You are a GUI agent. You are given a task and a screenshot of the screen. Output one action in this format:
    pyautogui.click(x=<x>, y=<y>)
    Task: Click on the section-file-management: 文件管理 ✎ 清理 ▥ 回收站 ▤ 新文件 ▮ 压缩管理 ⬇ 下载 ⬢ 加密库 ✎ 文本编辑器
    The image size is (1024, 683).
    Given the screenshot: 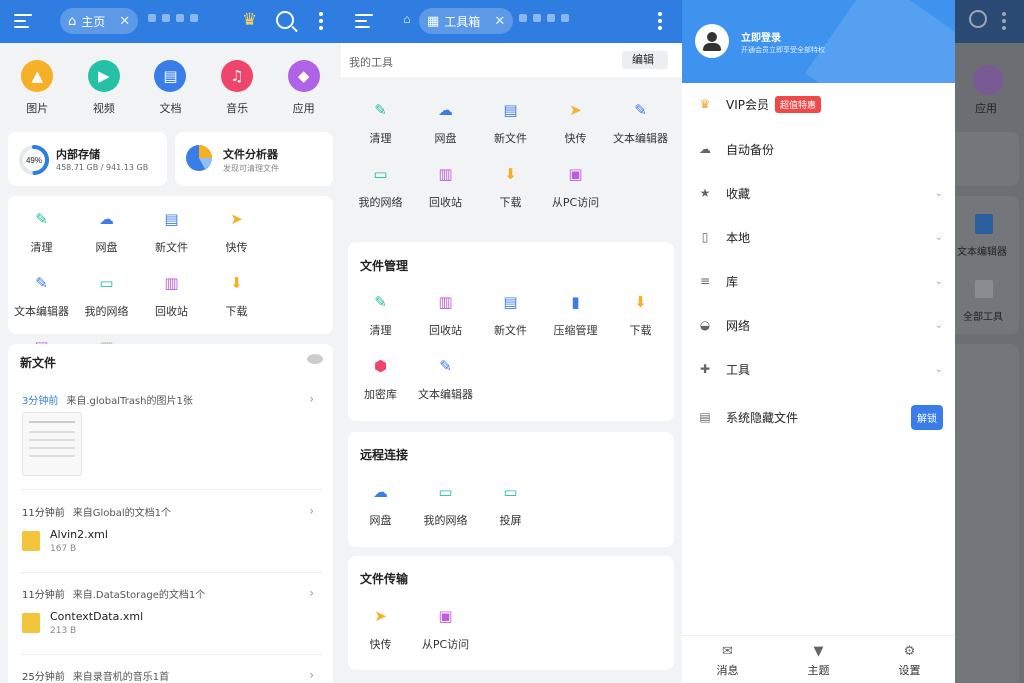 What is the action you would take?
    pyautogui.click(x=511, y=331)
    